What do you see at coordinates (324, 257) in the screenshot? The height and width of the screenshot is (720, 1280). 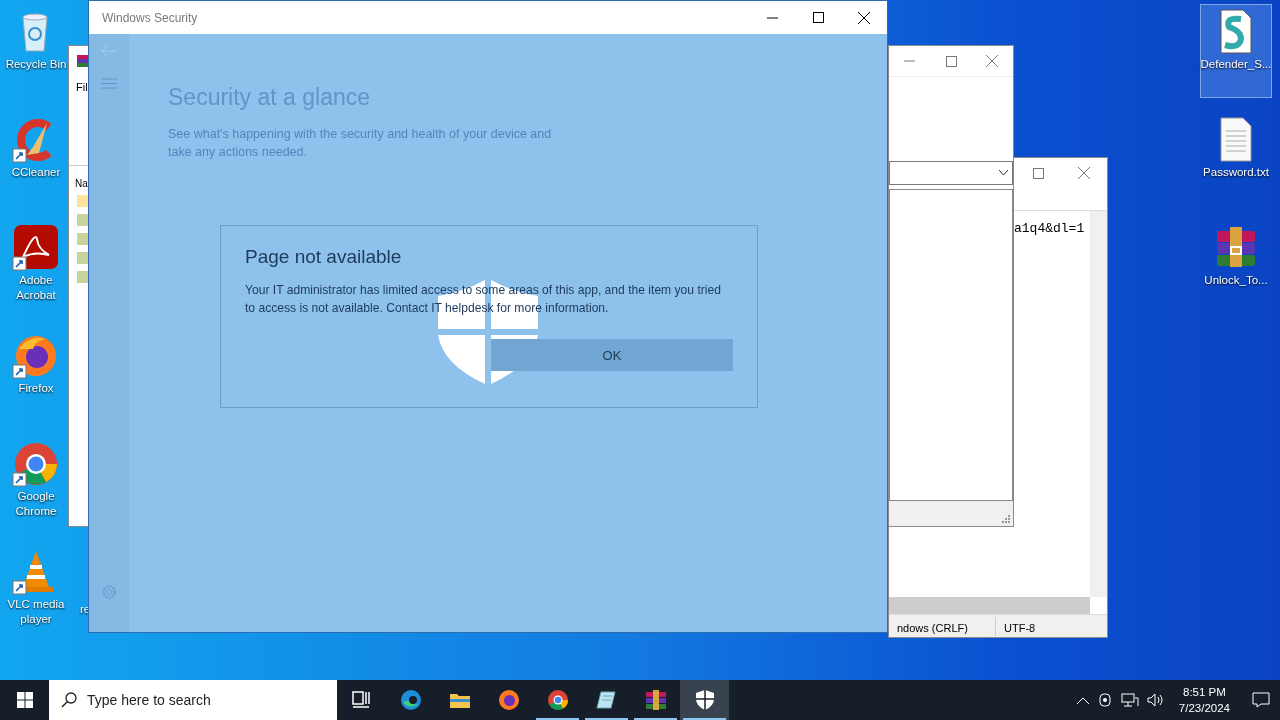 I see `dialog-title: Page not available` at bounding box center [324, 257].